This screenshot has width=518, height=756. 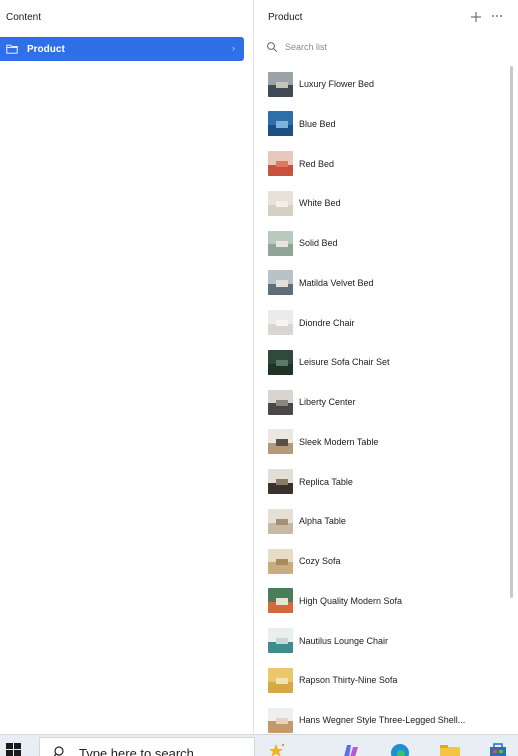 I want to click on edge-icon, so click(x=400, y=748).